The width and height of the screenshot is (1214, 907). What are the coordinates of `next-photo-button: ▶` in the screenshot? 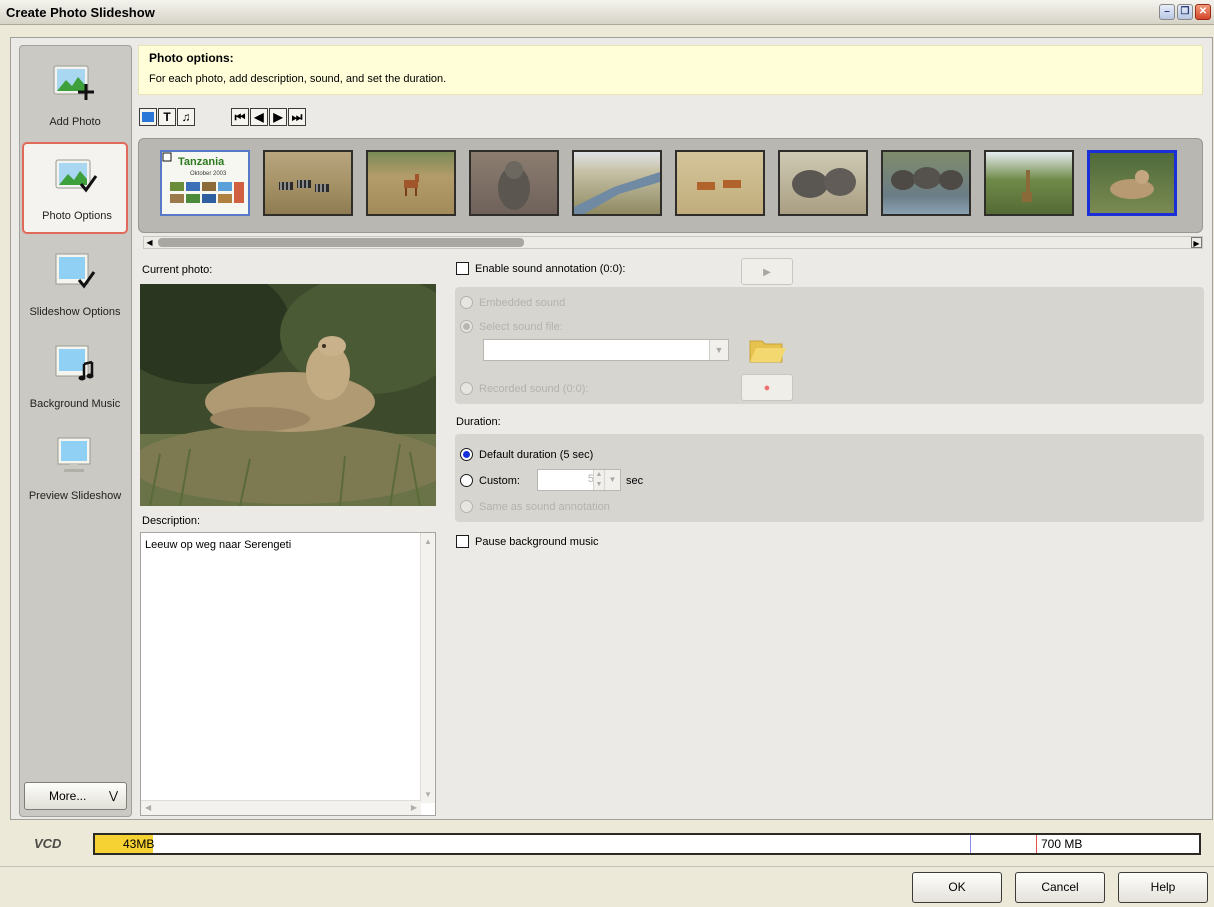 It's located at (278, 117).